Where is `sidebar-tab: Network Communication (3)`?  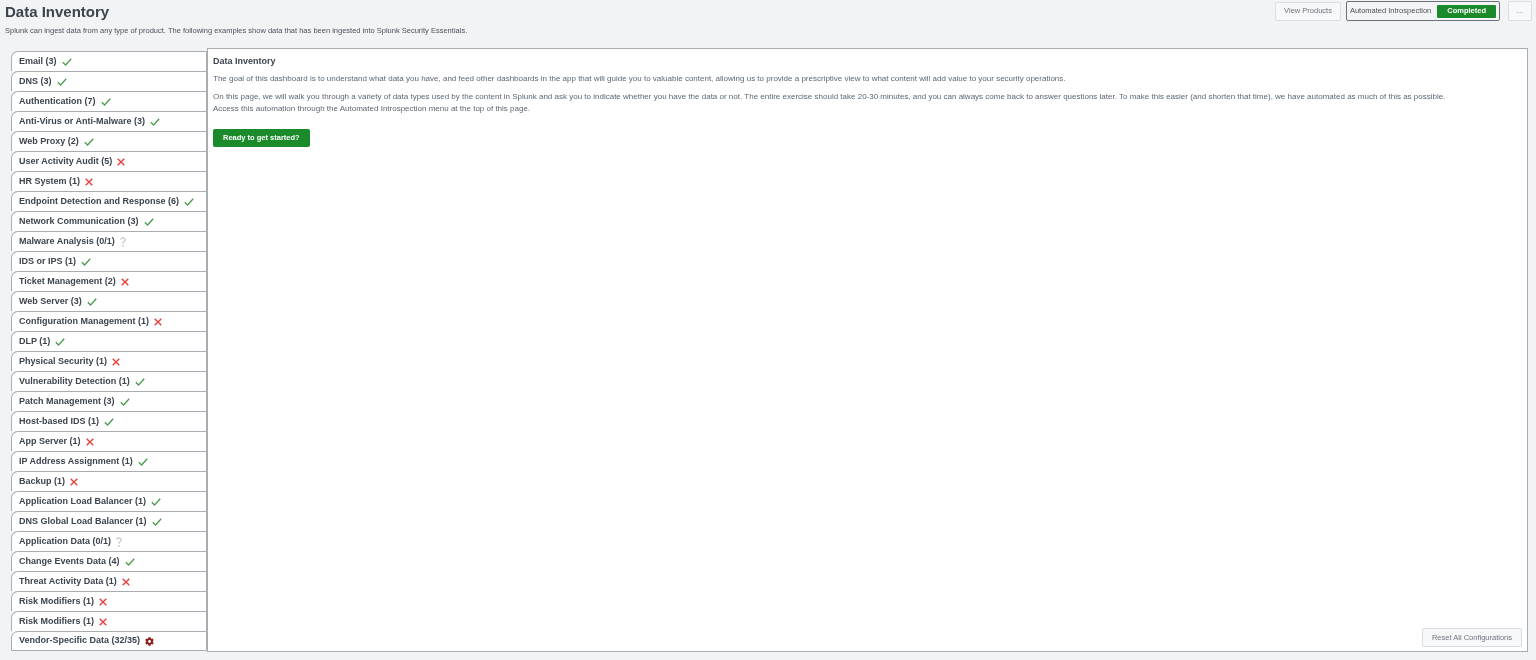
sidebar-tab: Network Communication (3) is located at coordinates (109, 221).